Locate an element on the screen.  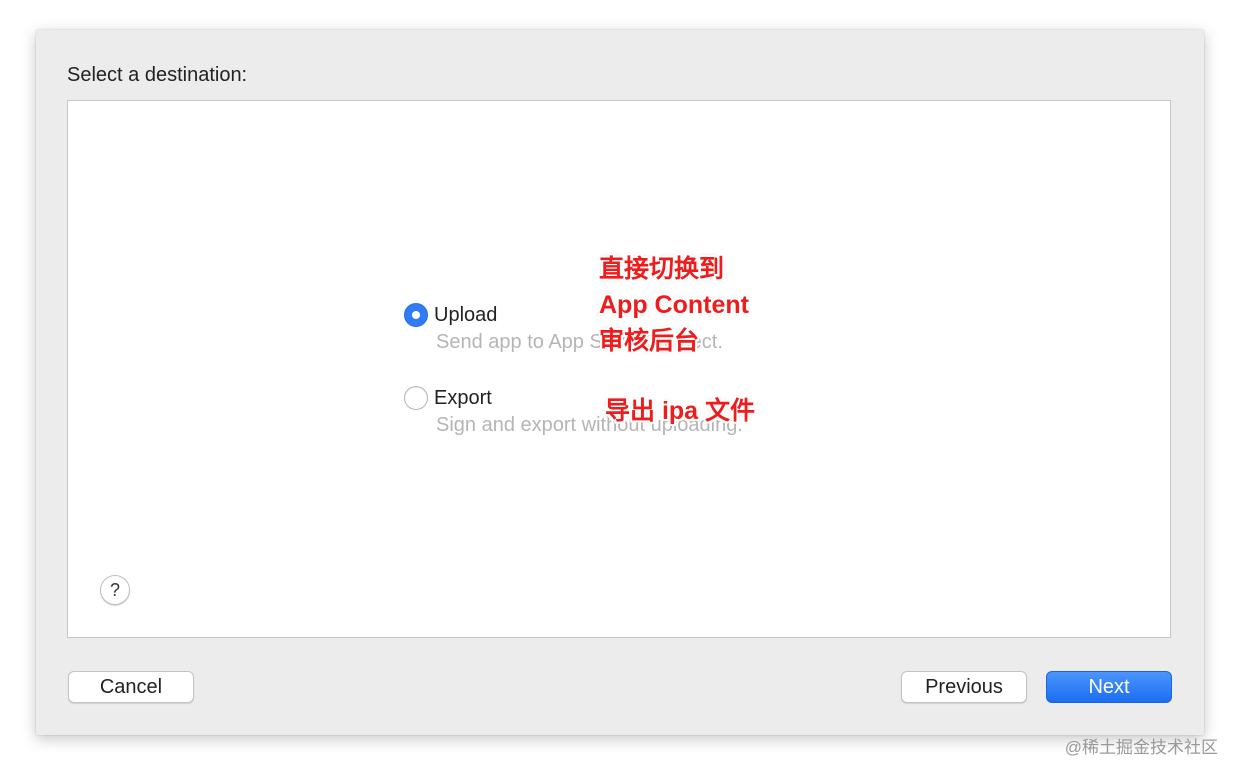
annotation-line: App Content is located at coordinates (674, 305).